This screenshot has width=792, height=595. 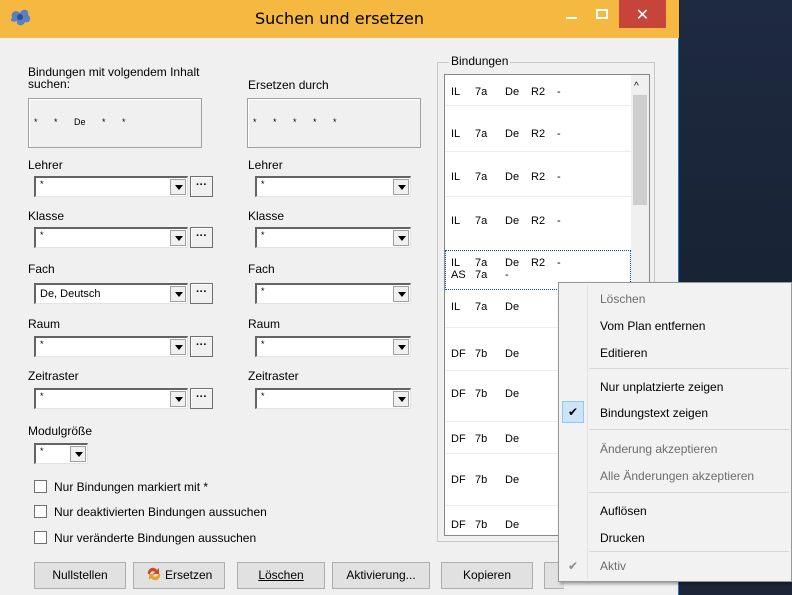 What do you see at coordinates (623, 353) in the screenshot?
I see `menu-item-editieren: Editieren` at bounding box center [623, 353].